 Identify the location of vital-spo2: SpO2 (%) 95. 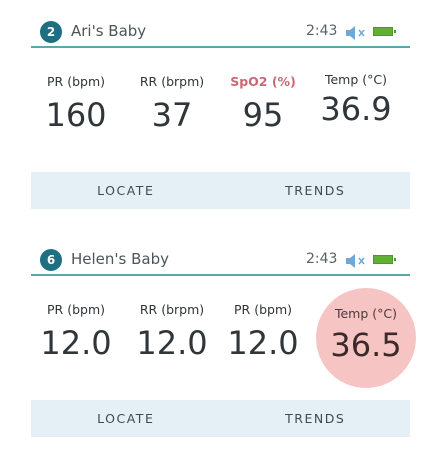
(263, 110).